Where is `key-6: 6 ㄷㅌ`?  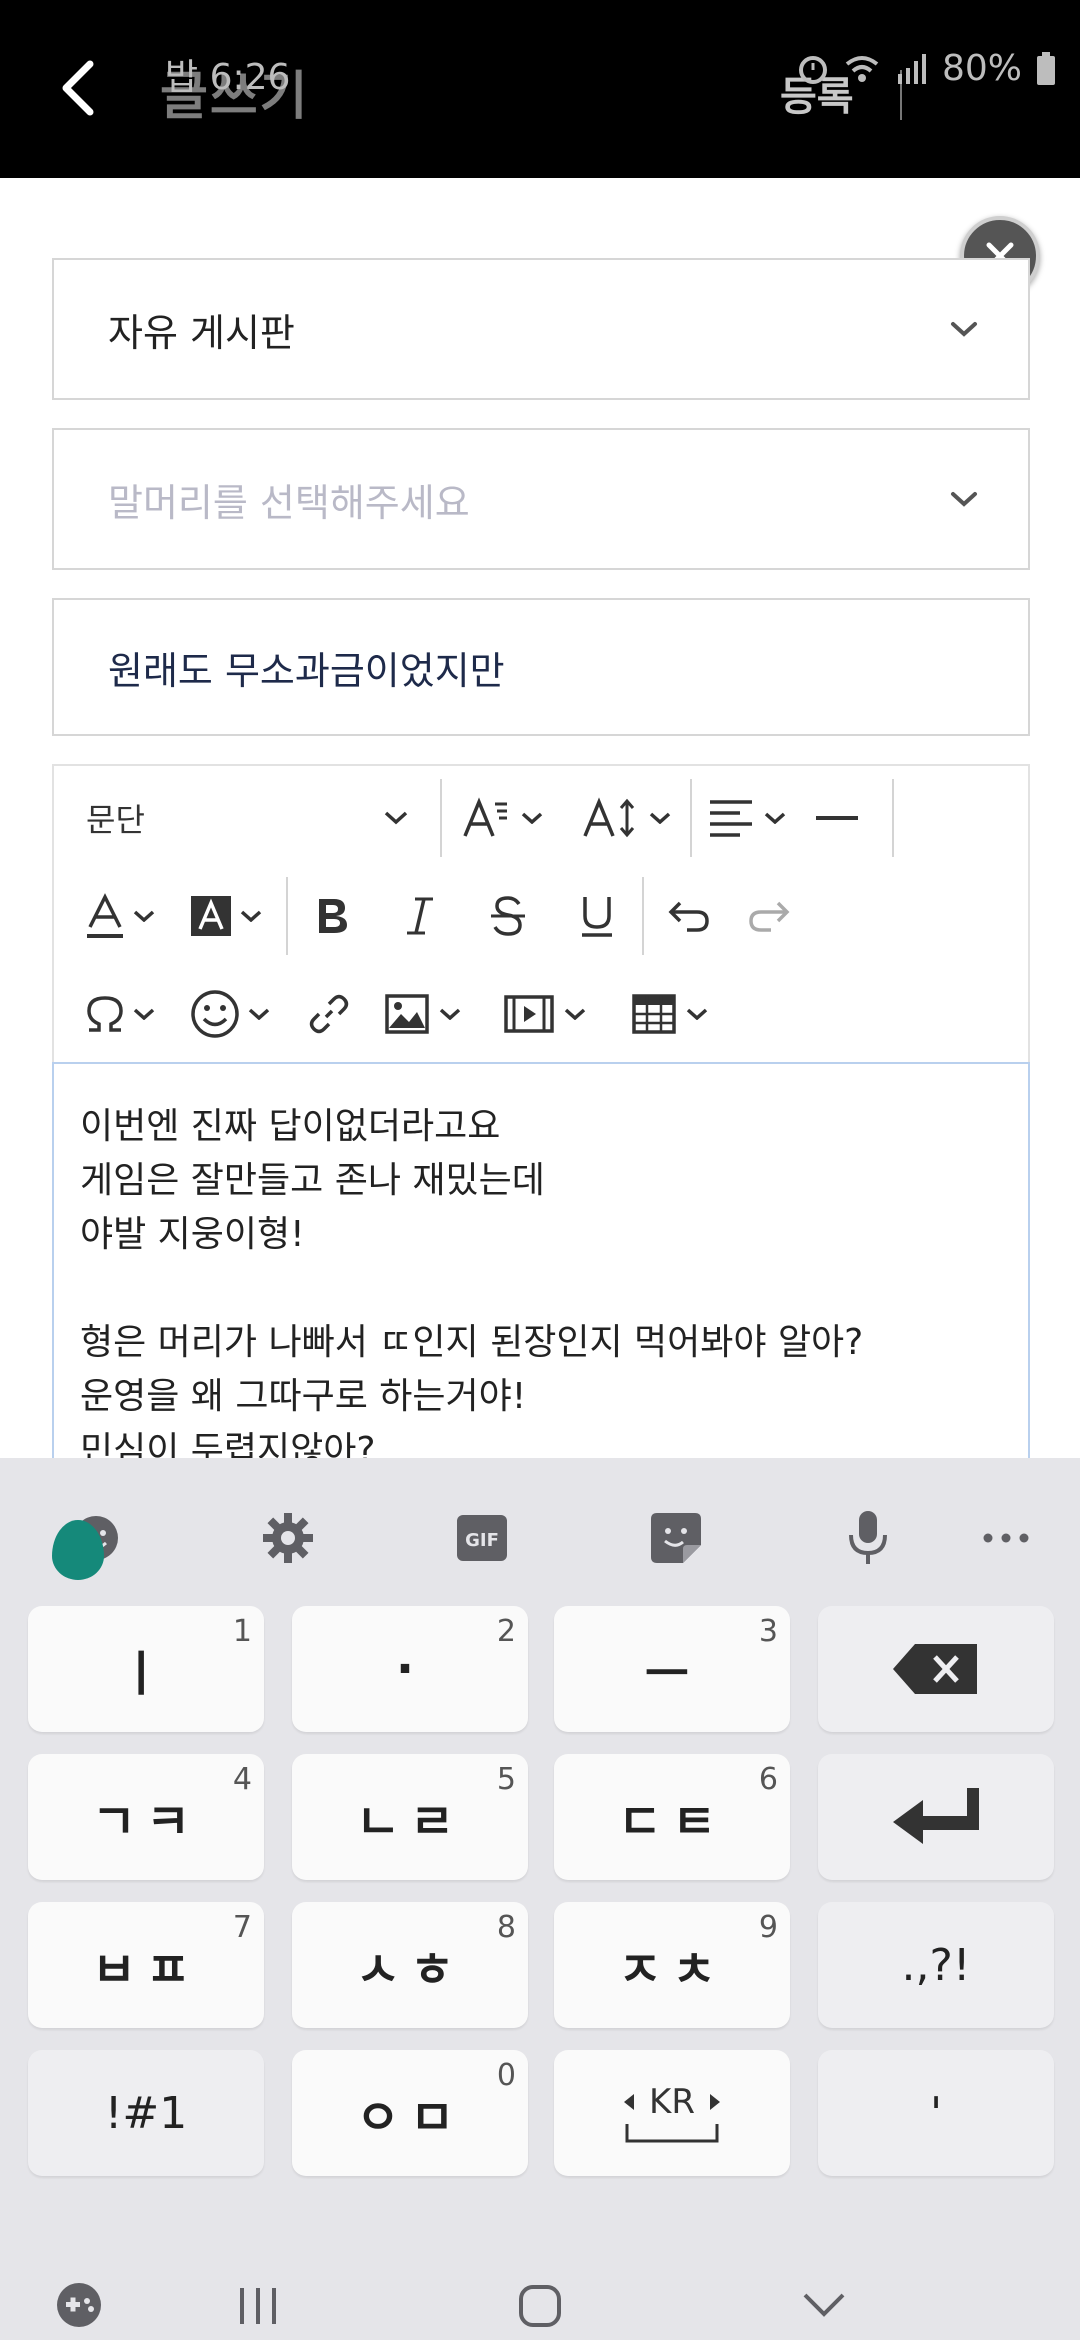
key-6: 6 ㄷㅌ is located at coordinates (672, 1817).